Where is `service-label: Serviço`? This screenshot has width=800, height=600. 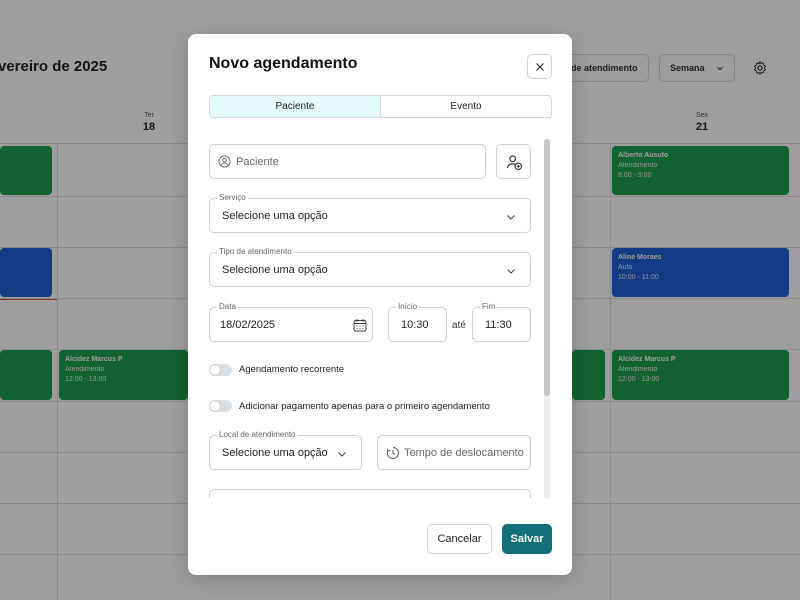
service-label: Serviço is located at coordinates (232, 197).